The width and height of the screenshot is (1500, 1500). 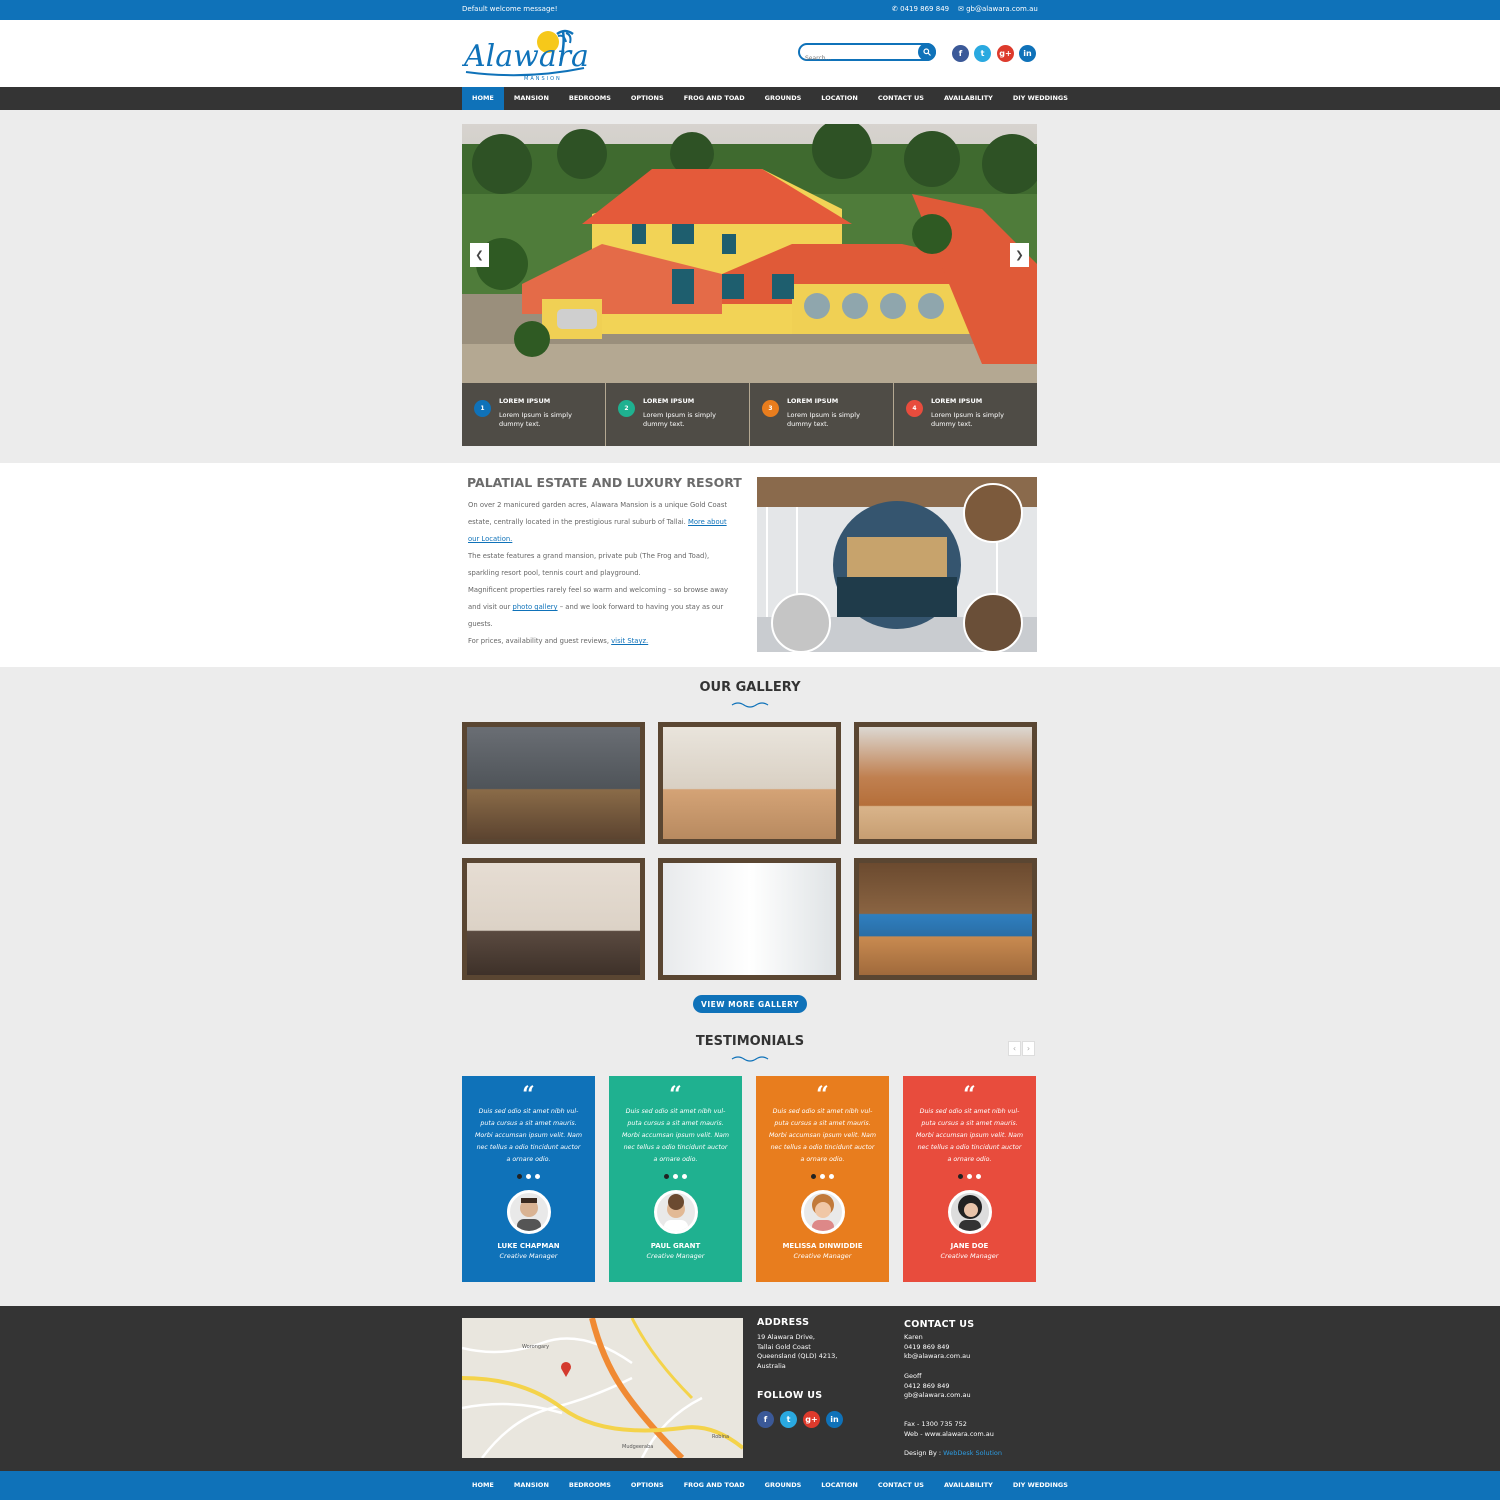 I want to click on about-collage-image, so click(x=897, y=564).